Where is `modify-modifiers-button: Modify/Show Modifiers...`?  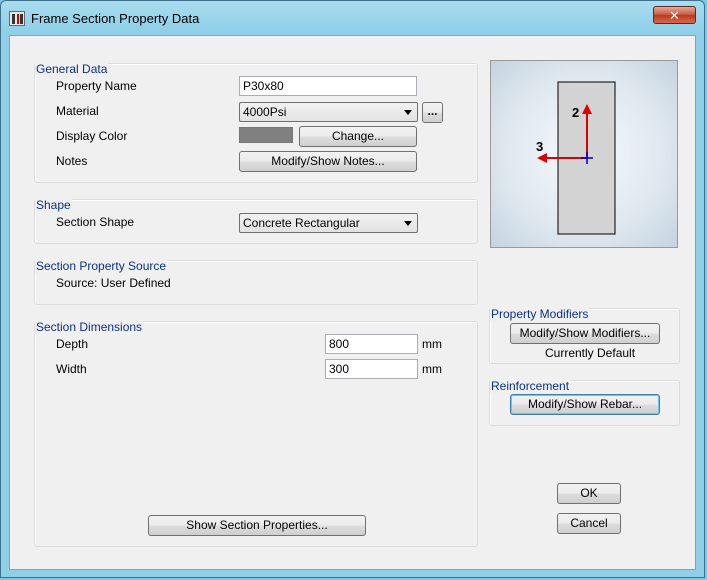
modify-modifiers-button: Modify/Show Modifiers... is located at coordinates (585, 333).